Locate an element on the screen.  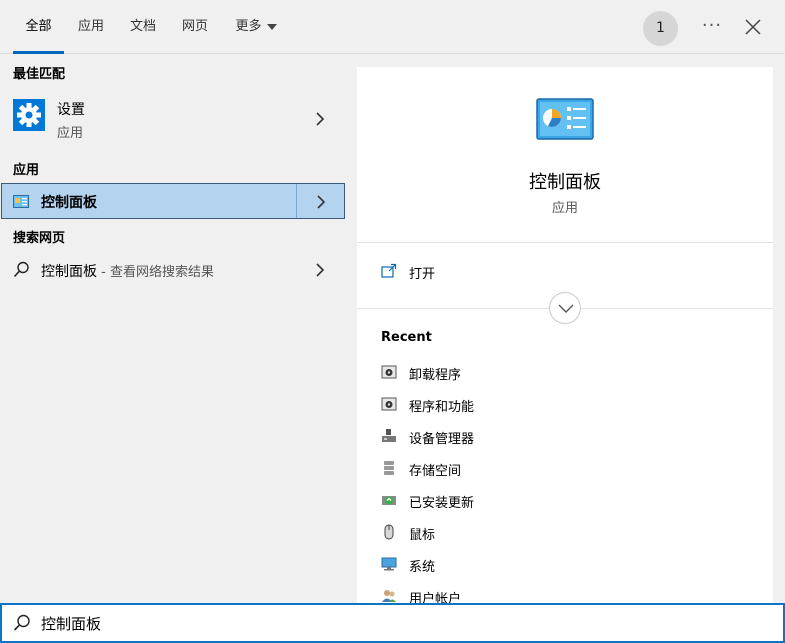
tab-more: 更多 is located at coordinates (256, 27).